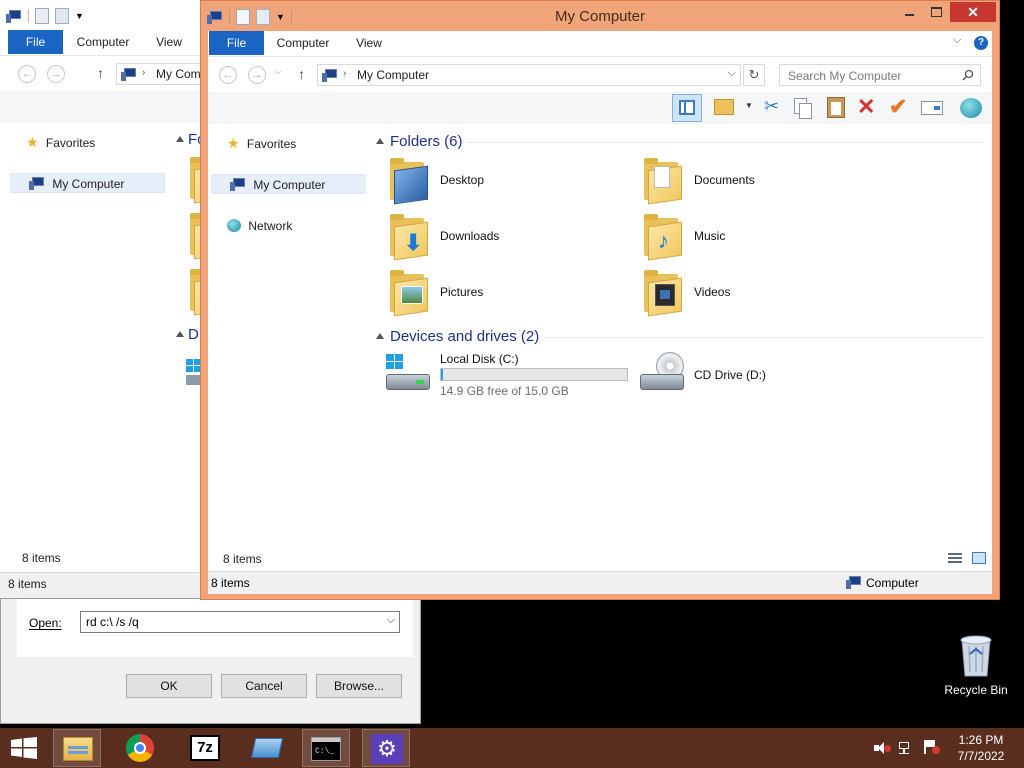 This screenshot has height=768, width=1024. Describe the element at coordinates (803, 108) in the screenshot. I see `copy-icon` at that location.